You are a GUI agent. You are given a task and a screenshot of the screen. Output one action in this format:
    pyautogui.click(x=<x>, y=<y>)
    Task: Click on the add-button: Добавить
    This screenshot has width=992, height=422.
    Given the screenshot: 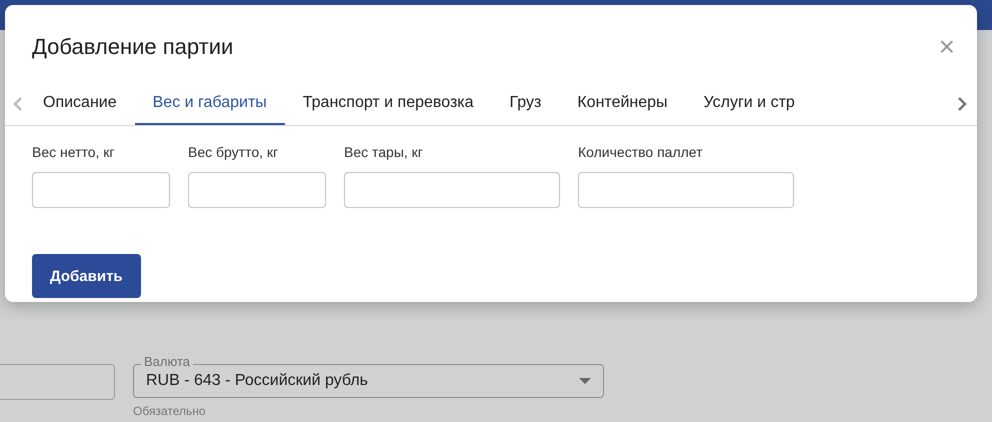 What is the action you would take?
    pyautogui.click(x=86, y=276)
    